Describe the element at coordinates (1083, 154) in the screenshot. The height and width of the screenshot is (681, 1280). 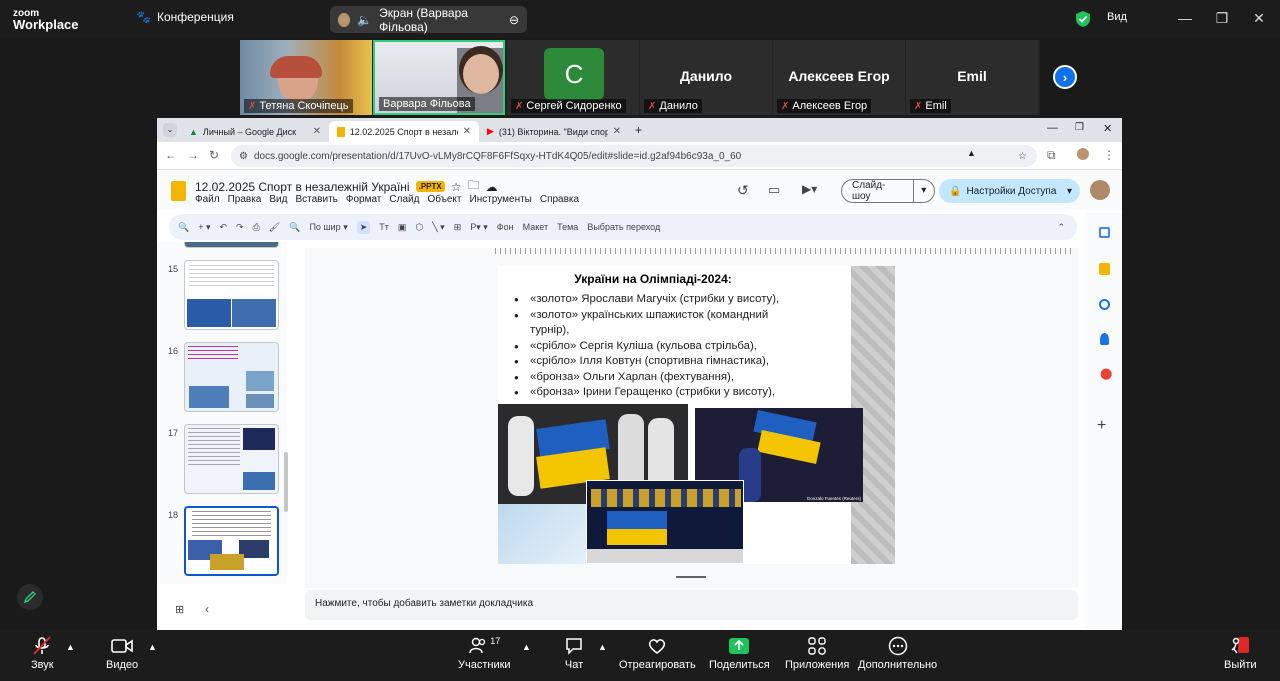
I see `profile-avatar` at that location.